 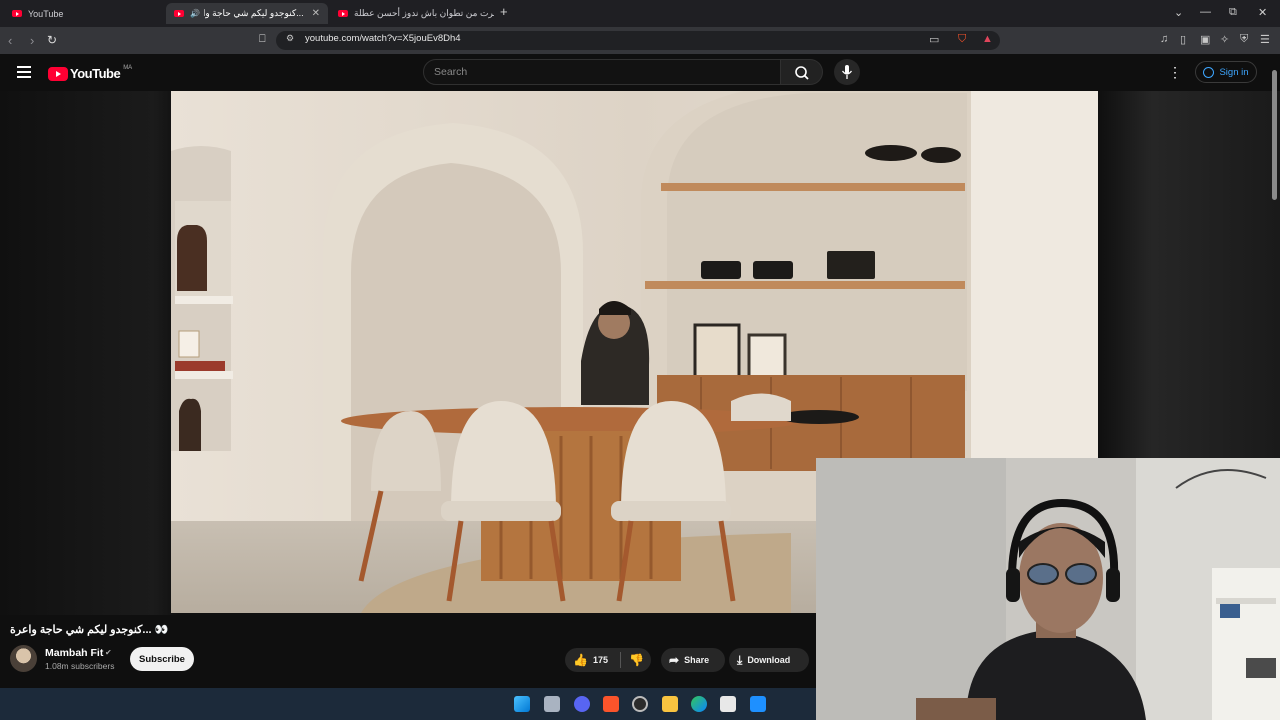 What do you see at coordinates (1183, 39) in the screenshot?
I see `sidebar-icon: ▯` at bounding box center [1183, 39].